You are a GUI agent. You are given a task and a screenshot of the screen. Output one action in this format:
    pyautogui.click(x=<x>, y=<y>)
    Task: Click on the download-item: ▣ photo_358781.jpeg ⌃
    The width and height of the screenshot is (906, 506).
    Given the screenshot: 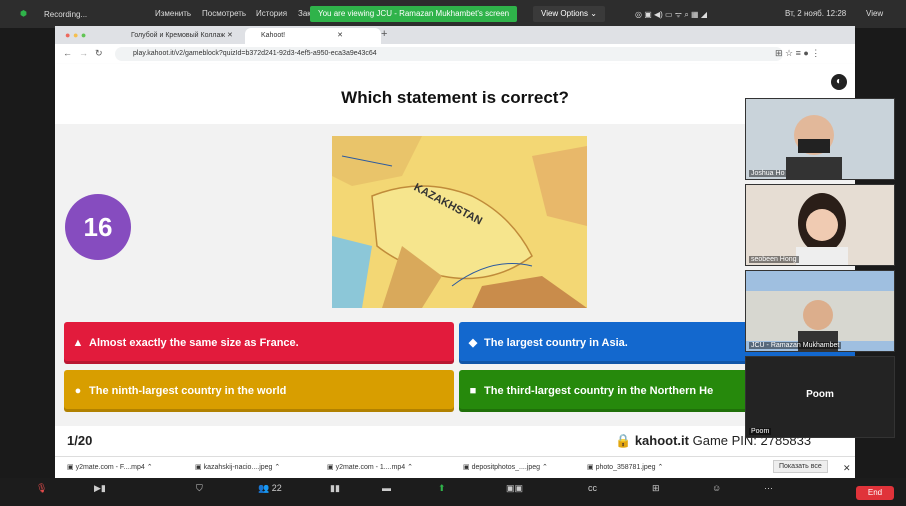 What is the action you would take?
    pyautogui.click(x=625, y=467)
    